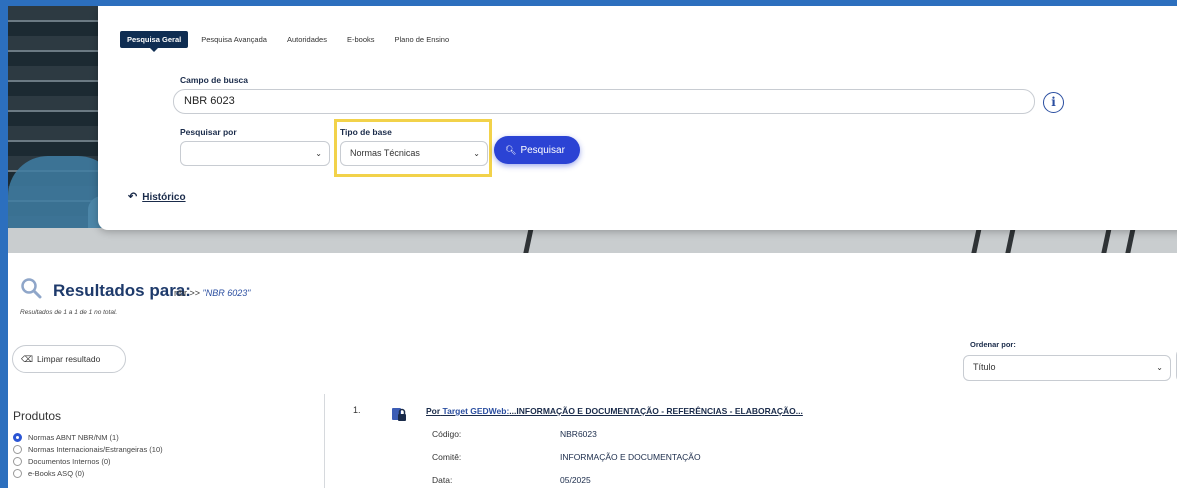 The width and height of the screenshot is (1177, 488). Describe the element at coordinates (511, 150) in the screenshot. I see `search-icon: 🔍︎` at that location.